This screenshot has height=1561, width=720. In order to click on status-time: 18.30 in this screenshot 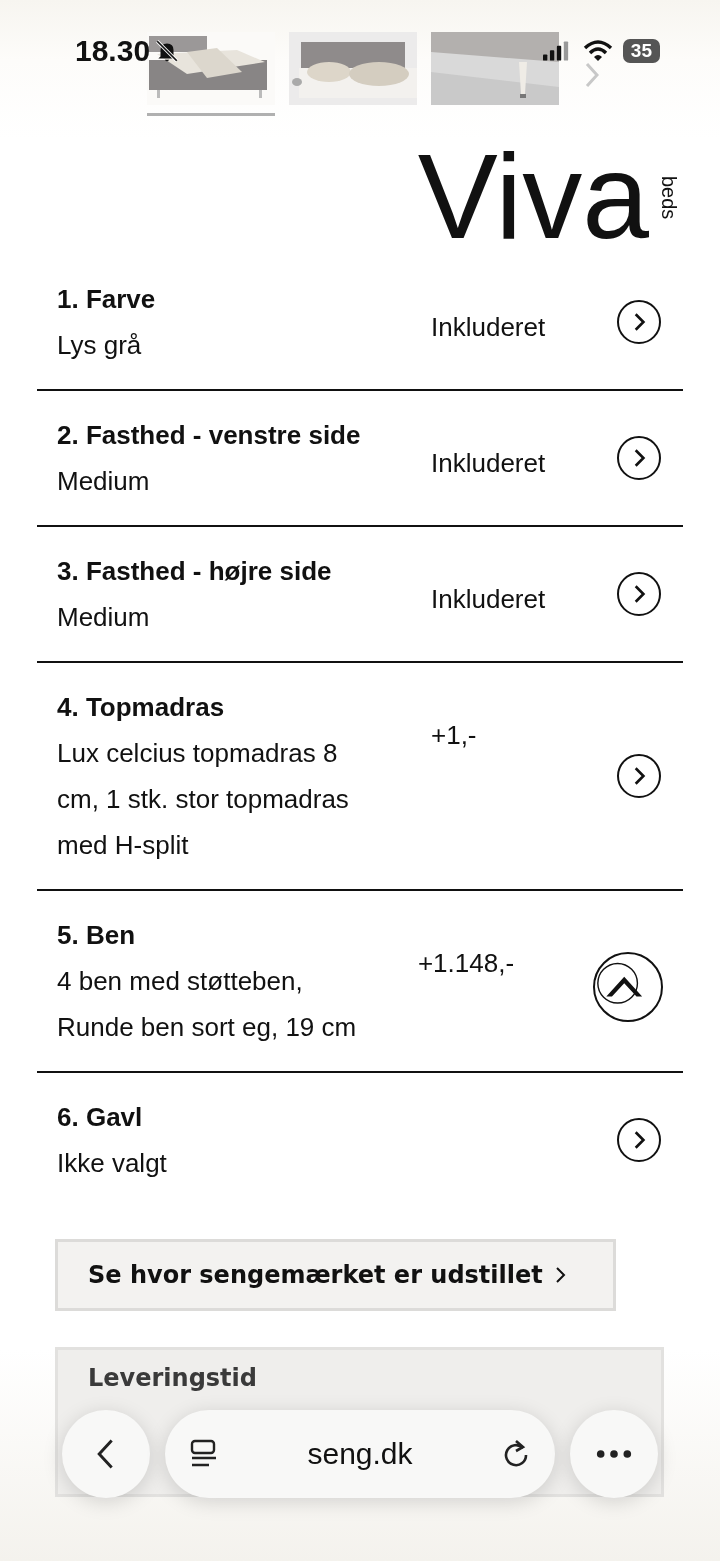, I will do `click(113, 51)`.